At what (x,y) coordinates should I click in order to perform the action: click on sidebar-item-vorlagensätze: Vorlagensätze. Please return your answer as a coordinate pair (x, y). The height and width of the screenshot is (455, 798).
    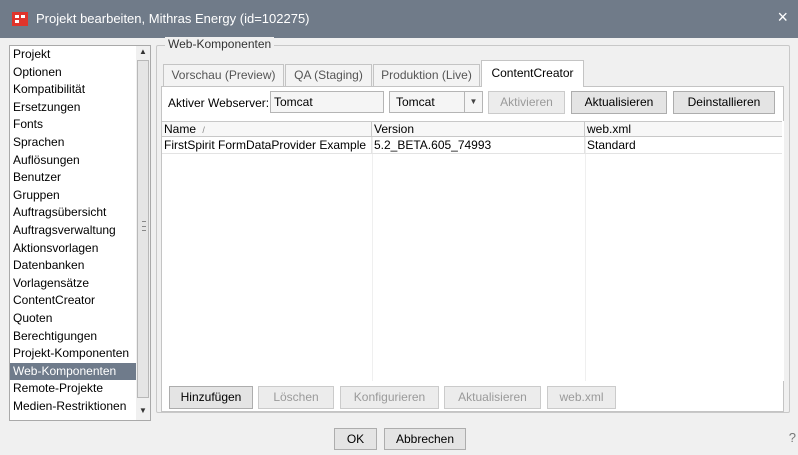
    Looking at the image, I should click on (79, 284).